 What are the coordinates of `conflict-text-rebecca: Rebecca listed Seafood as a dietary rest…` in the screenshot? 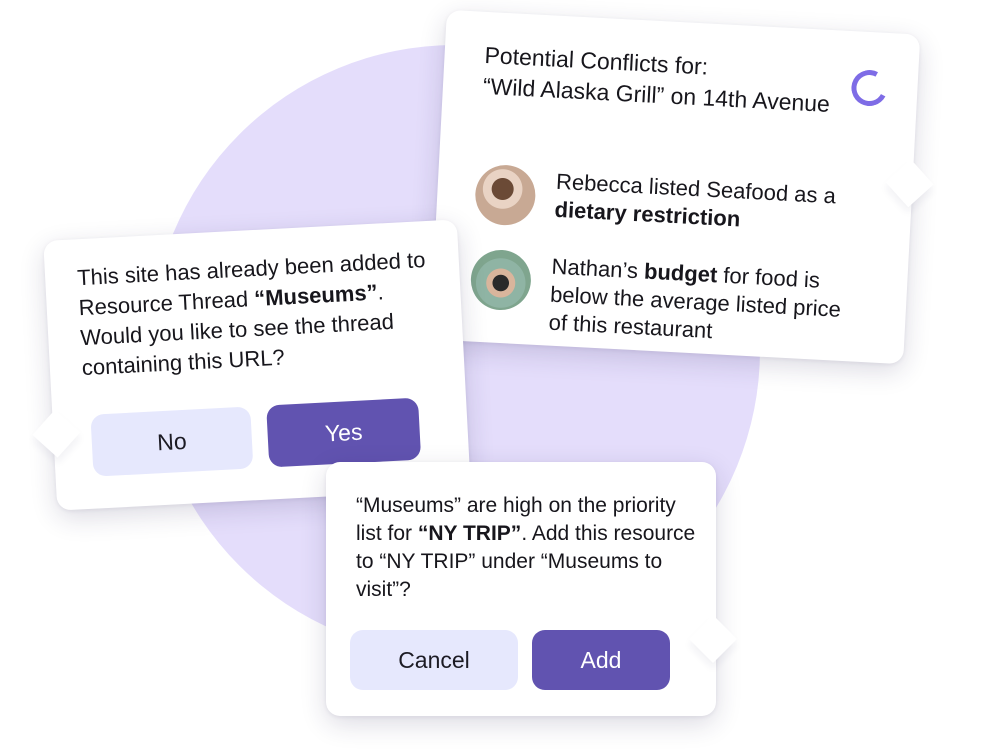 It's located at (695, 200).